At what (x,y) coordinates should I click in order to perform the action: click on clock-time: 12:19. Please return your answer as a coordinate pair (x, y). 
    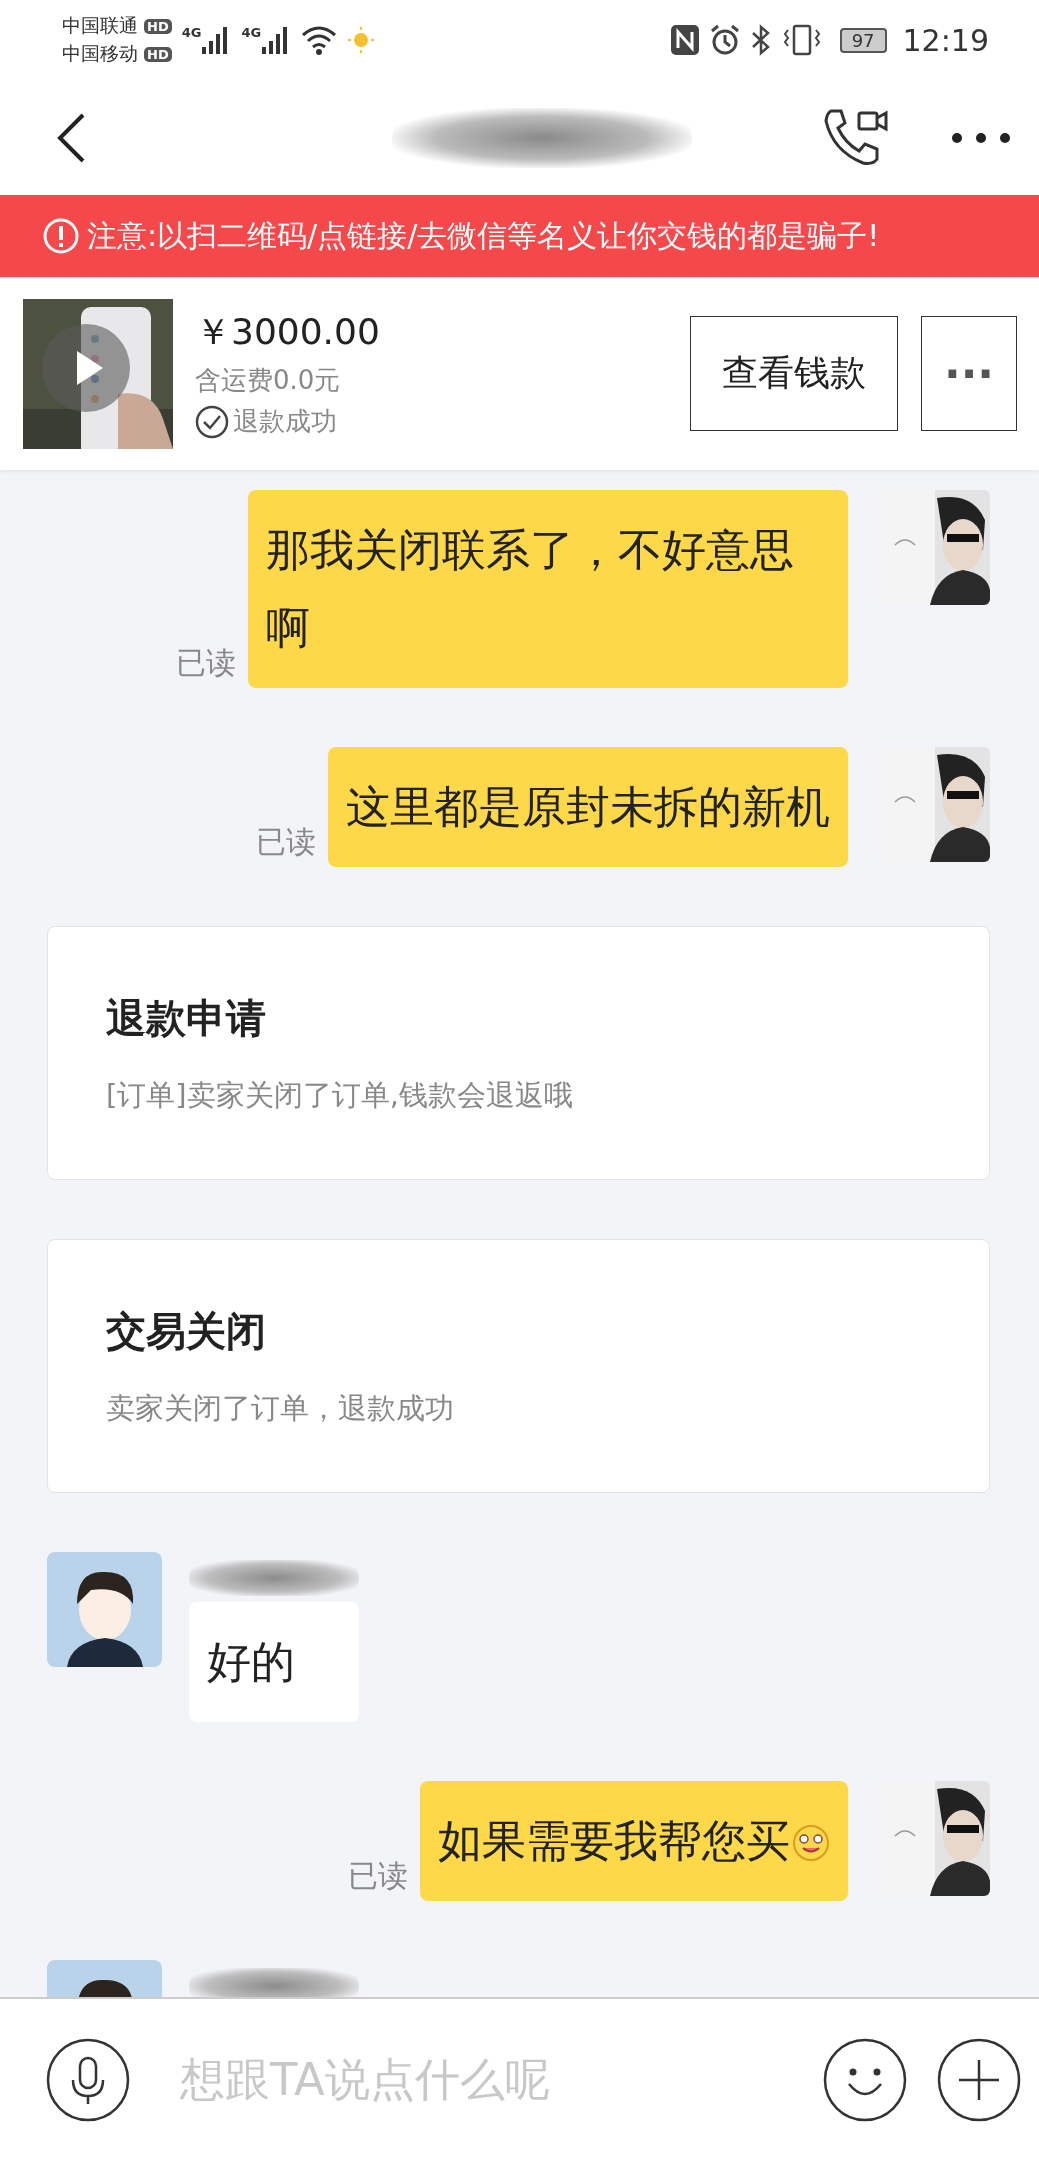
    Looking at the image, I should click on (945, 40).